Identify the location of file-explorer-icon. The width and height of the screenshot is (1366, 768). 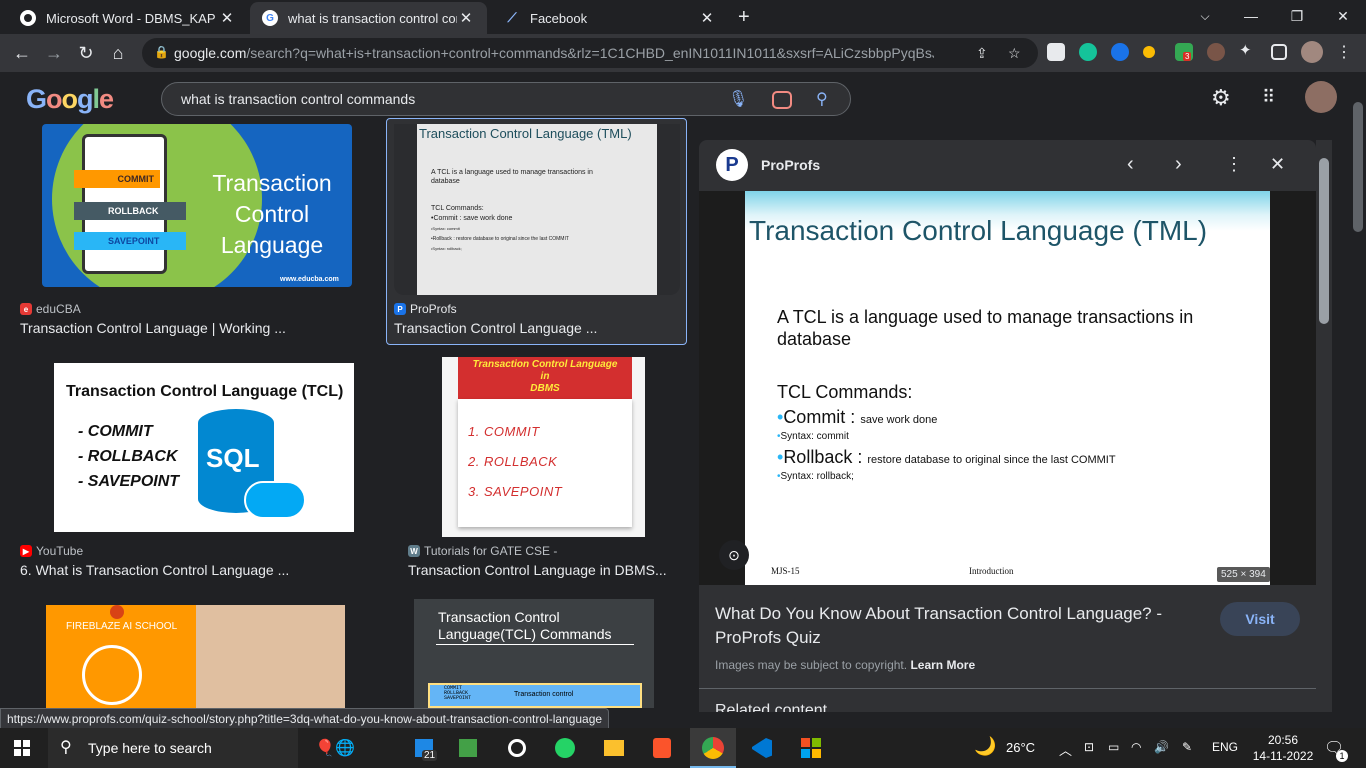
(614, 748).